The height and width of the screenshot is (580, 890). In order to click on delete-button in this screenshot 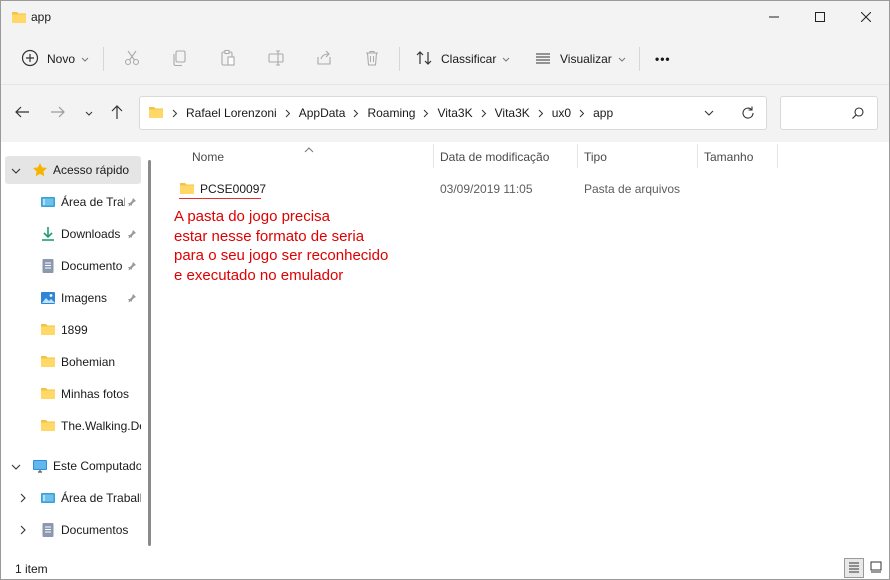, I will do `click(372, 59)`.